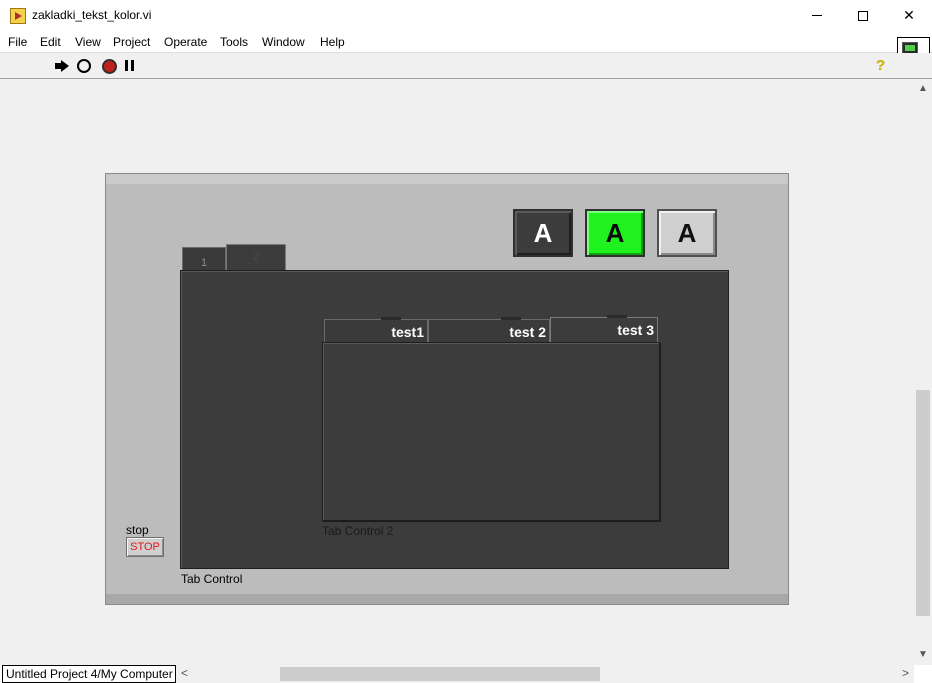 The image size is (932, 683). What do you see at coordinates (527, 332) in the screenshot?
I see `tab-label: test 2` at bounding box center [527, 332].